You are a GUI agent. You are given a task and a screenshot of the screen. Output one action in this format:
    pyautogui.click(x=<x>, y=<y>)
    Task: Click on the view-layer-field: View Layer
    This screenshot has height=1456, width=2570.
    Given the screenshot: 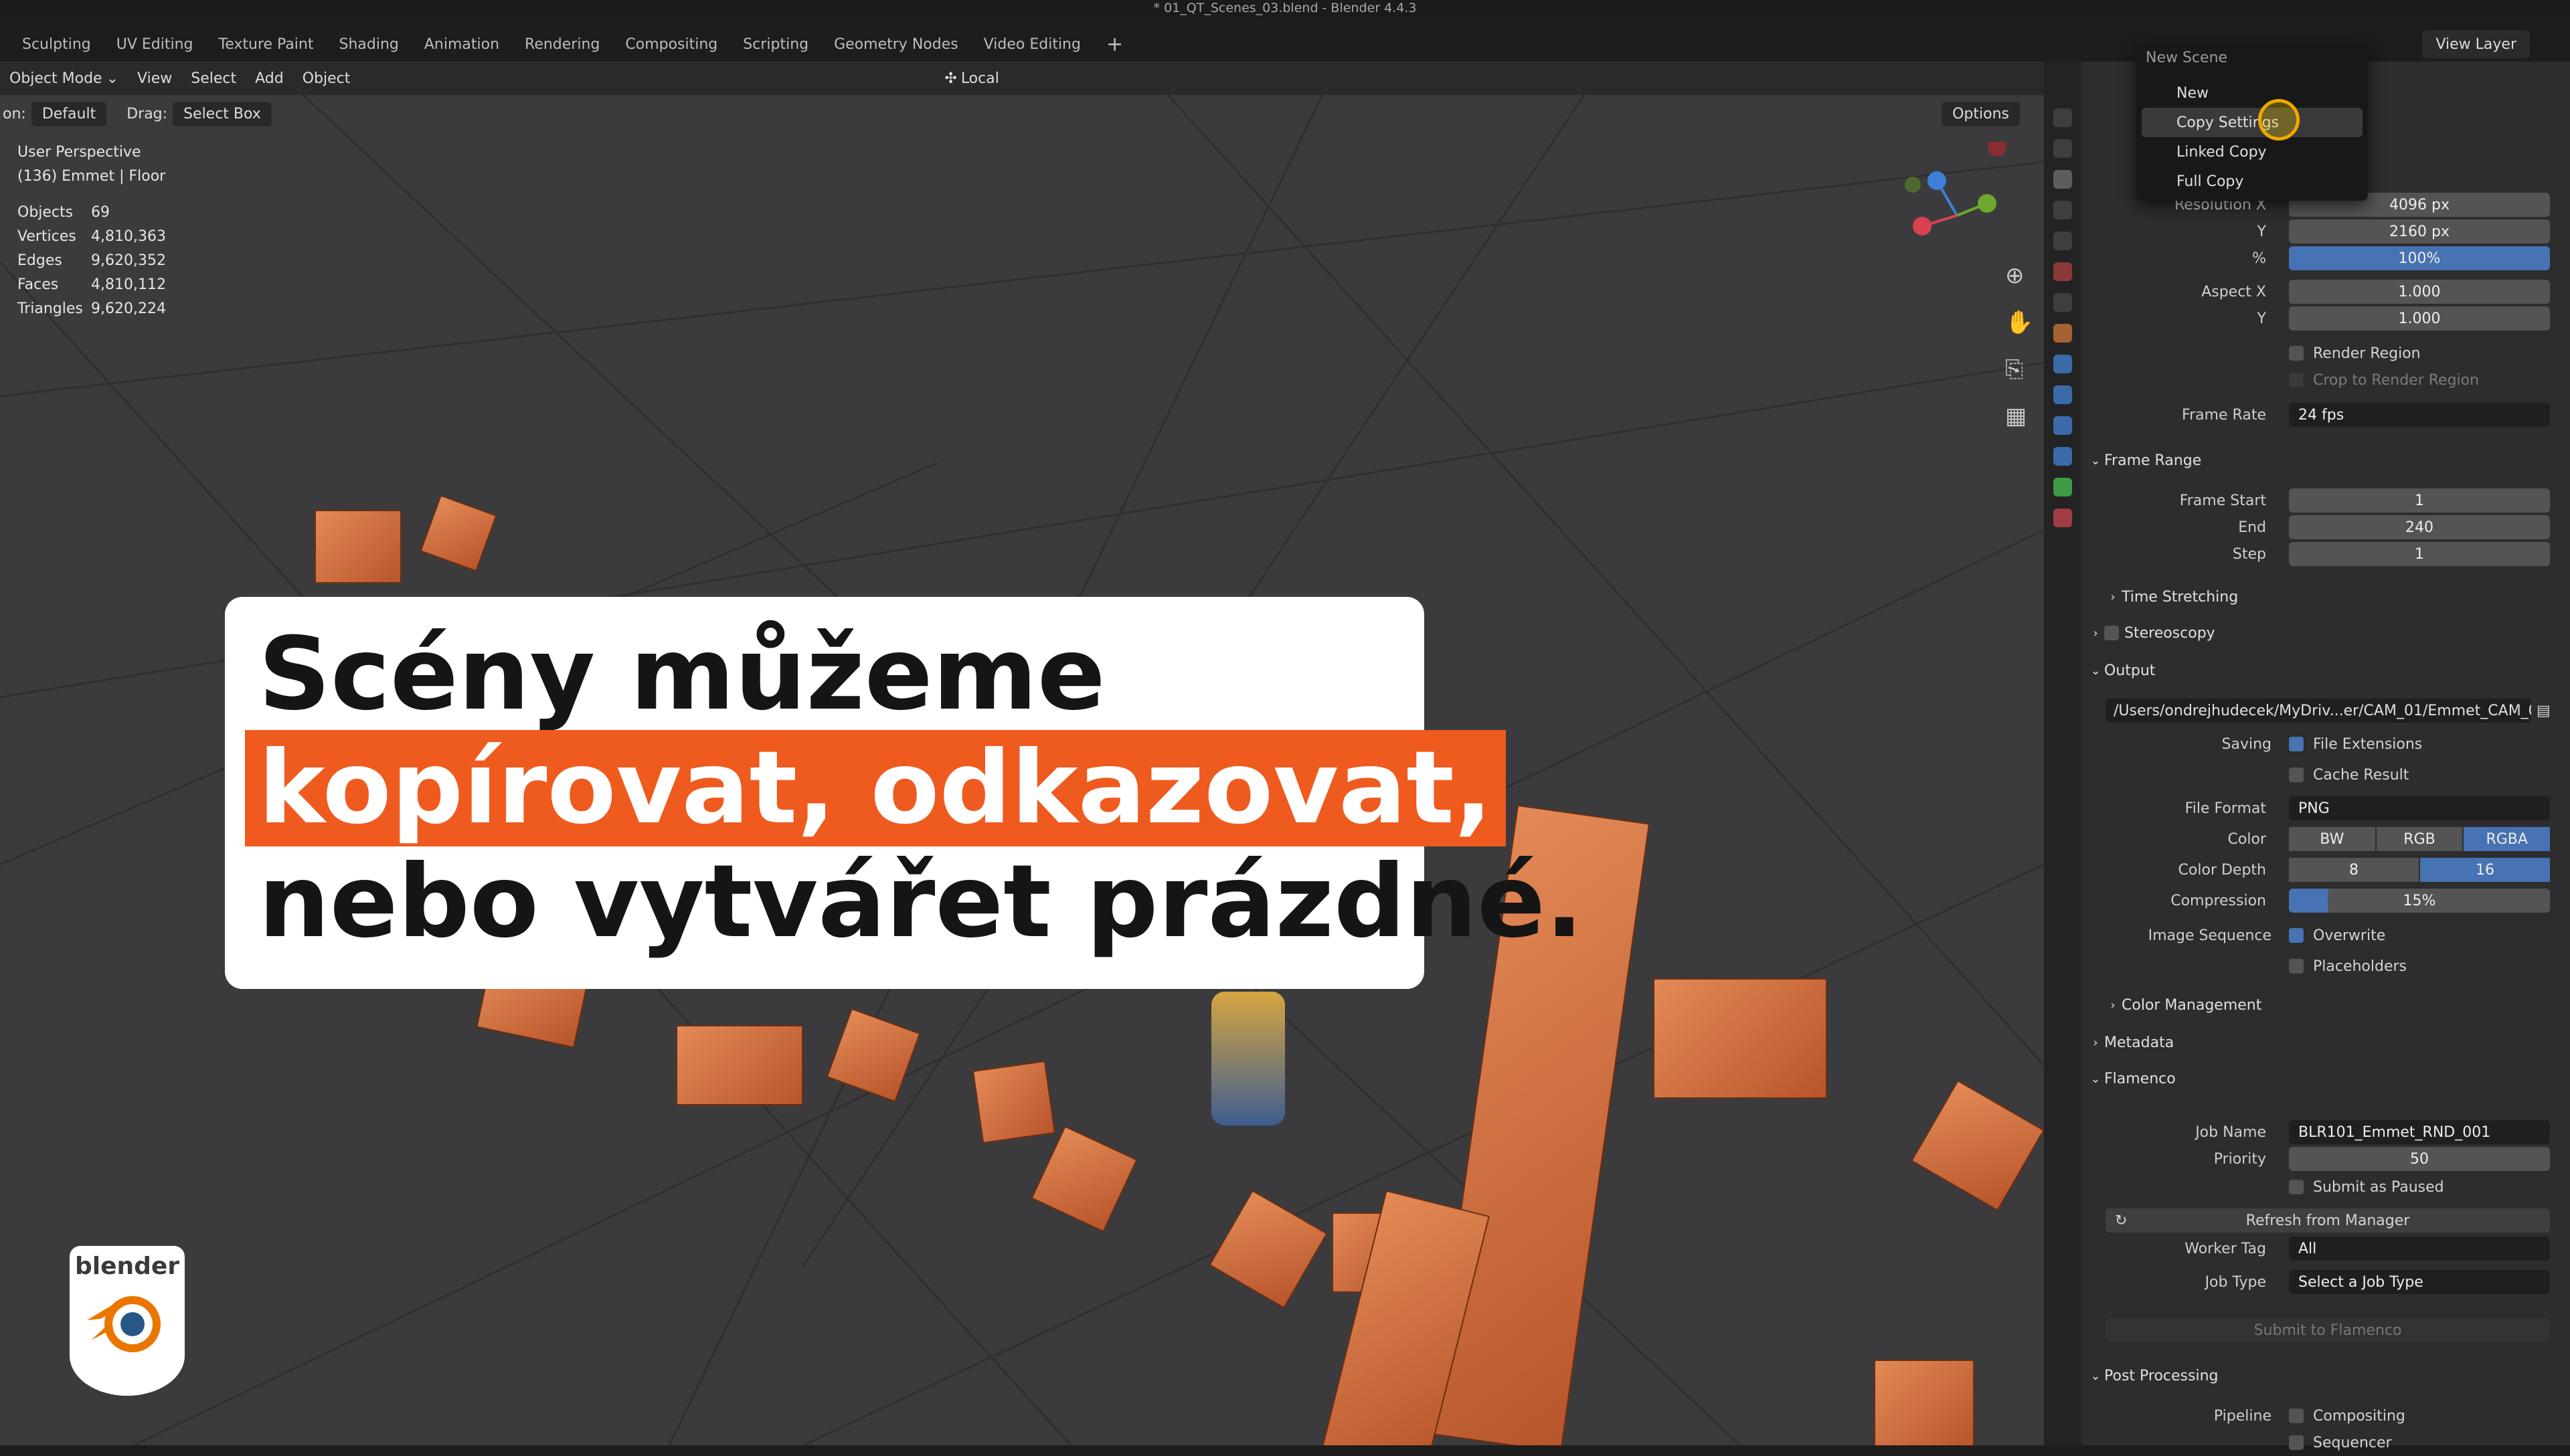 What is the action you would take?
    pyautogui.click(x=2476, y=44)
    